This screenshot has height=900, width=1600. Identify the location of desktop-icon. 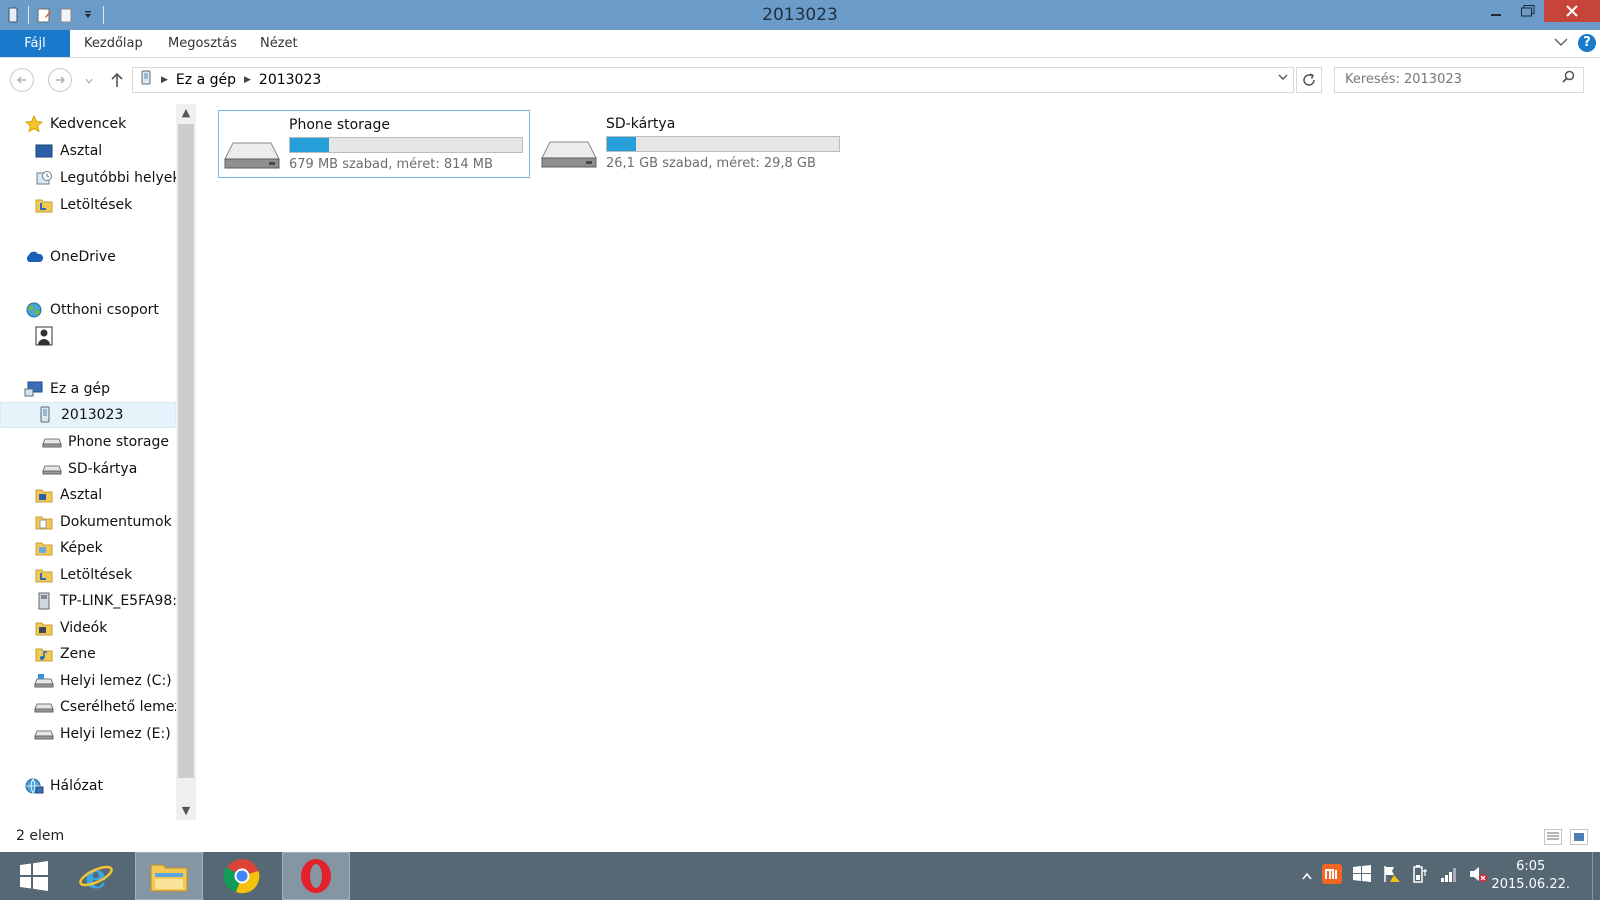
(44, 151).